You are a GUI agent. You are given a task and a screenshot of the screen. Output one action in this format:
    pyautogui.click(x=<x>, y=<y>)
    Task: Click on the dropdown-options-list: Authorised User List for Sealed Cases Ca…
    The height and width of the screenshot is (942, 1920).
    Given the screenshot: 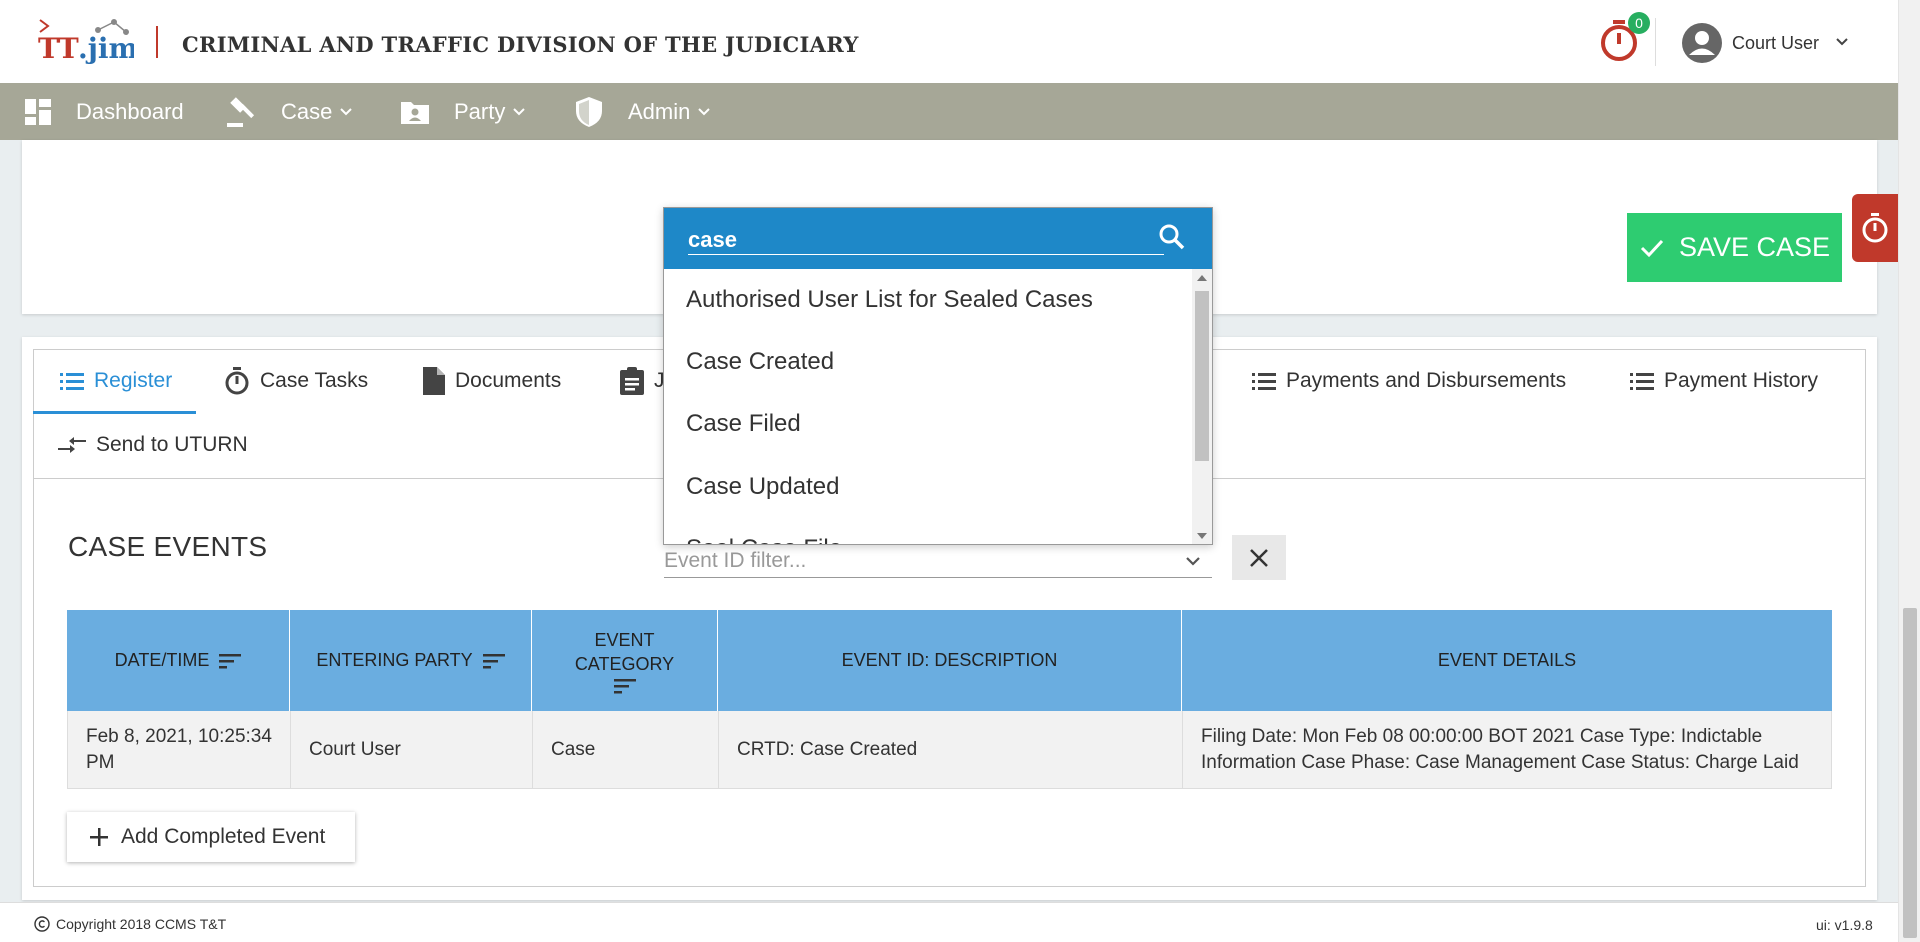 What is the action you would take?
    pyautogui.click(x=928, y=406)
    